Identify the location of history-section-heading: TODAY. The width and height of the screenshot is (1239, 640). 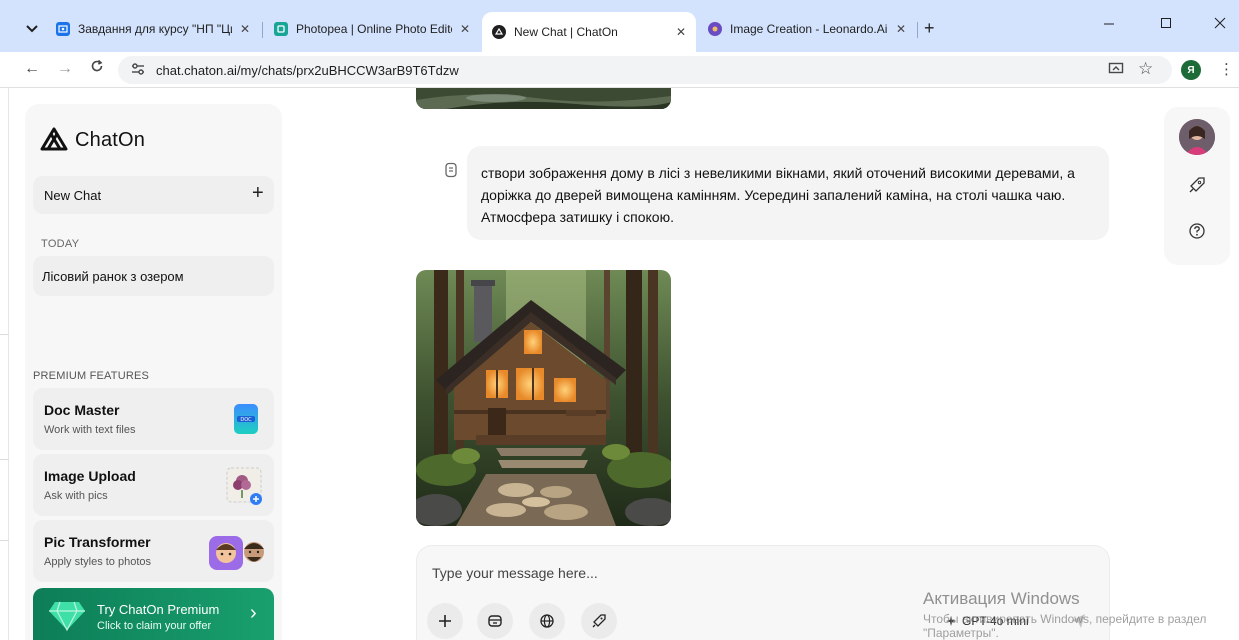
(60, 244).